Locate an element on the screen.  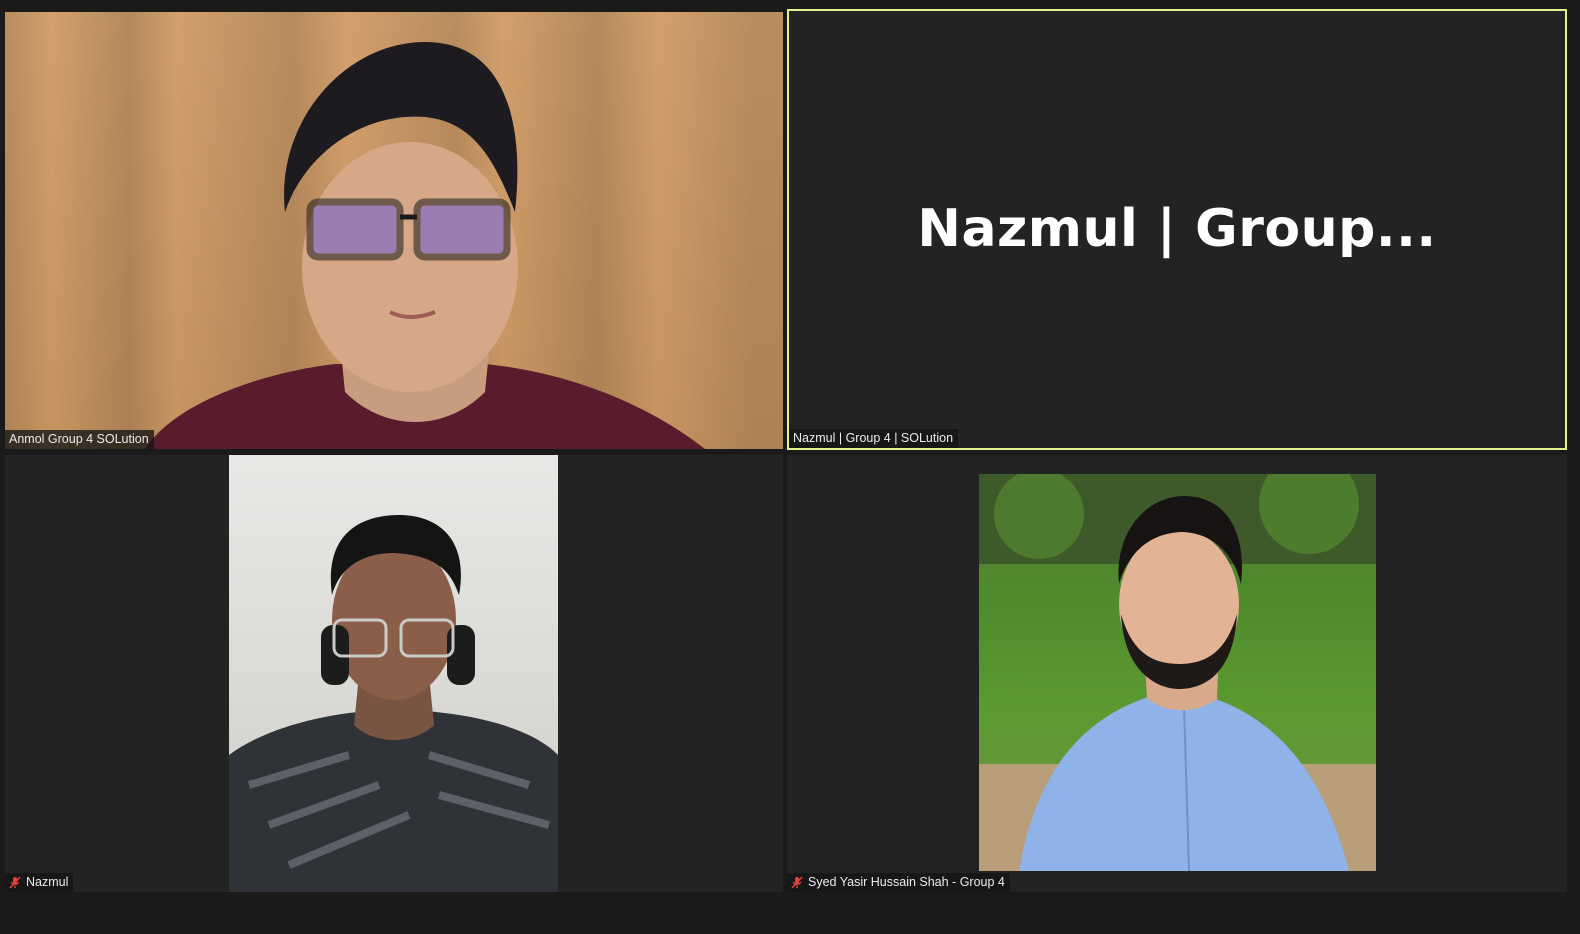
participant-name-label: Nazmul is located at coordinates (39, 882).